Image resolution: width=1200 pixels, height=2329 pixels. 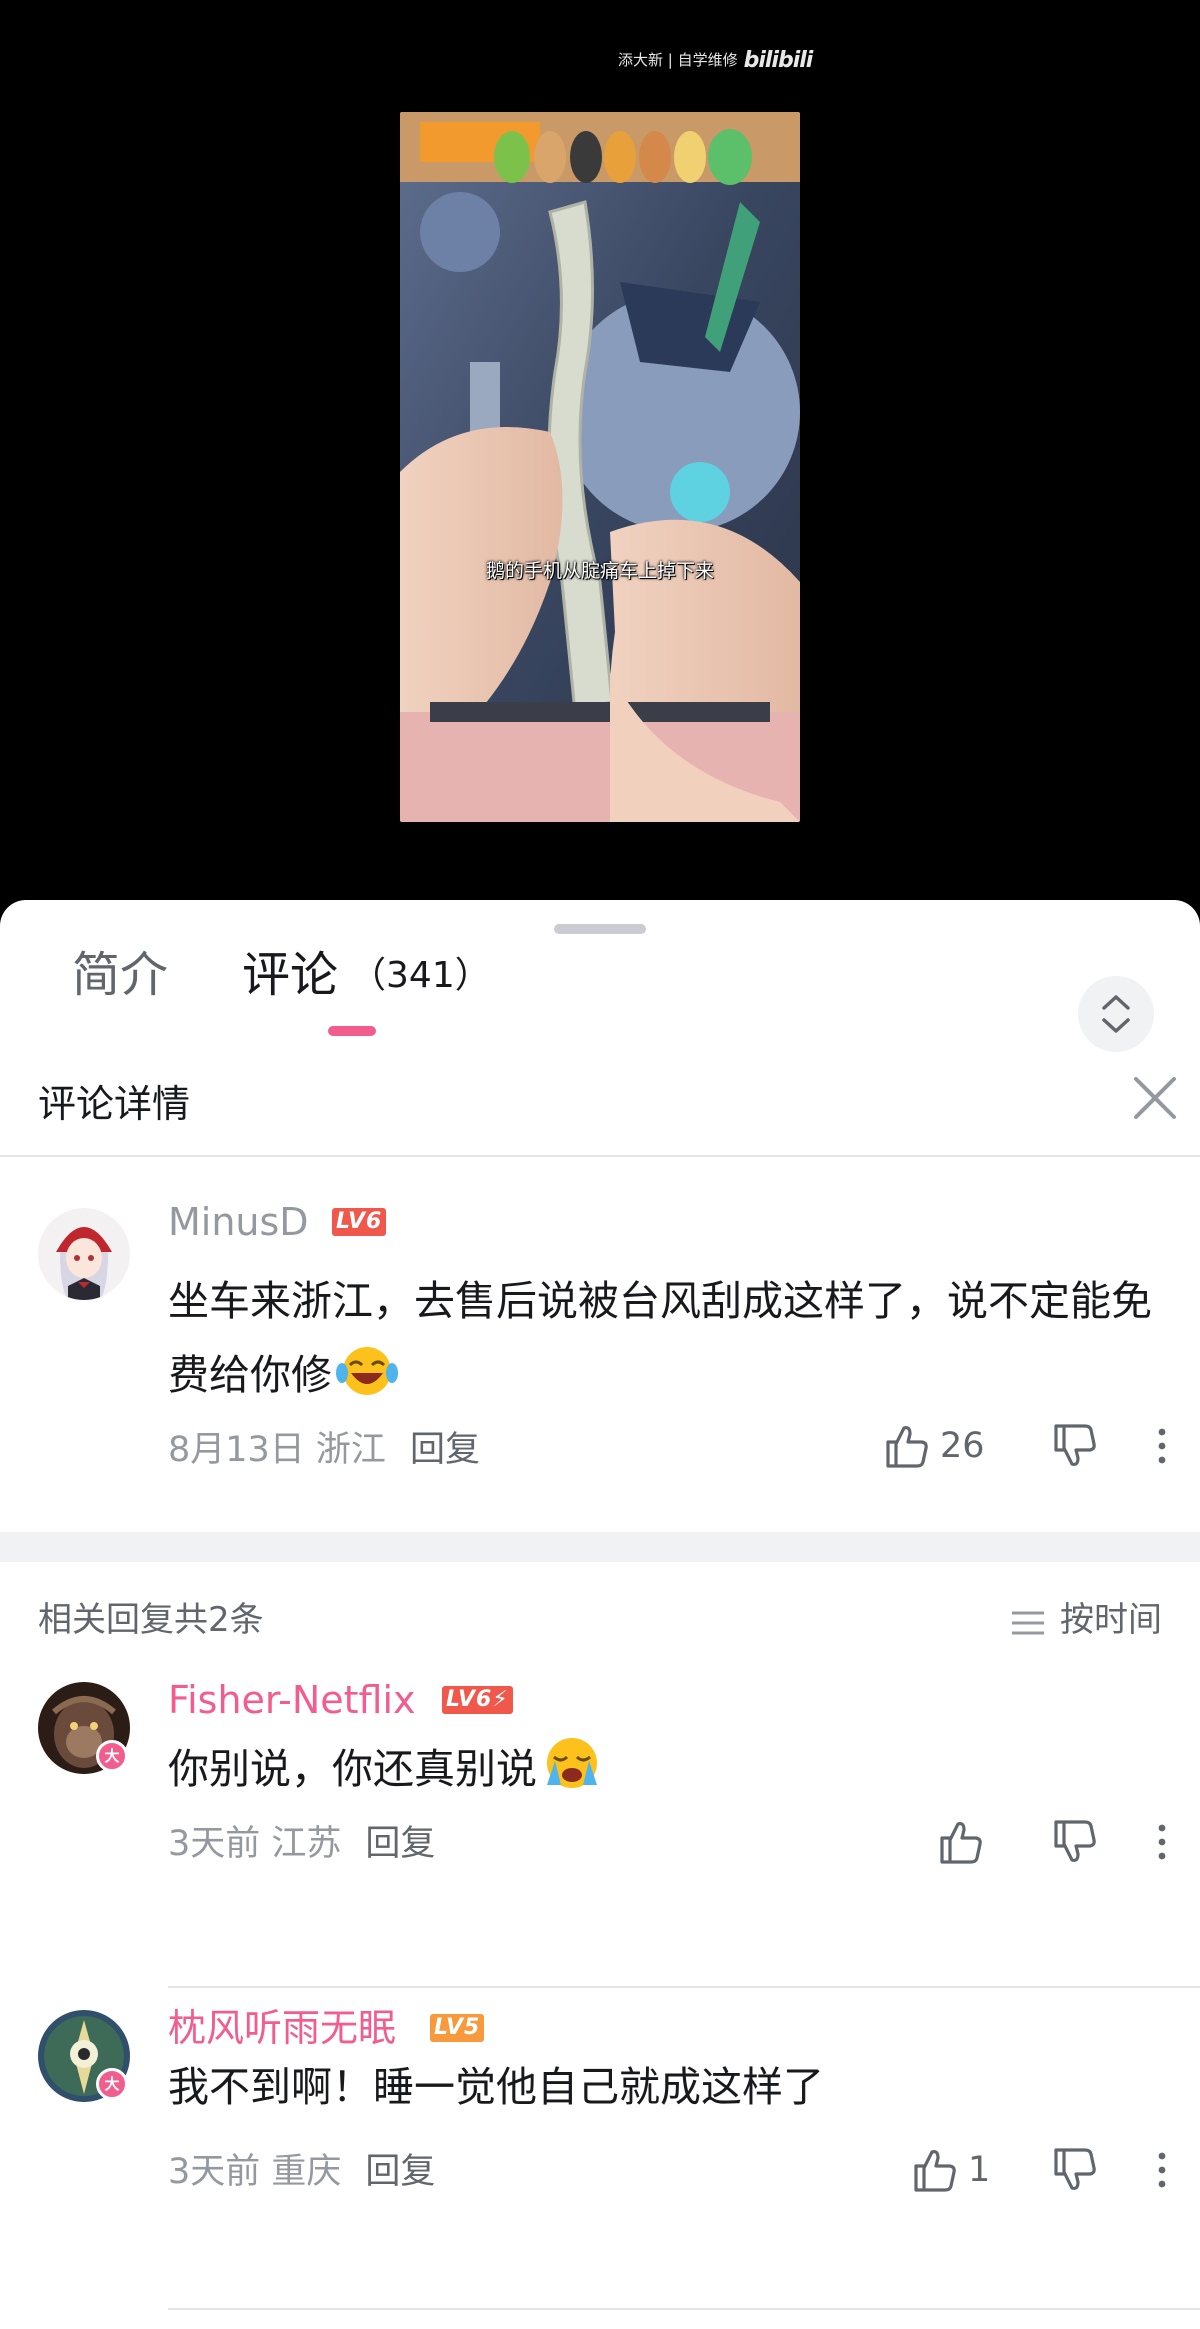 I want to click on section-divider, so click(x=600, y=1547).